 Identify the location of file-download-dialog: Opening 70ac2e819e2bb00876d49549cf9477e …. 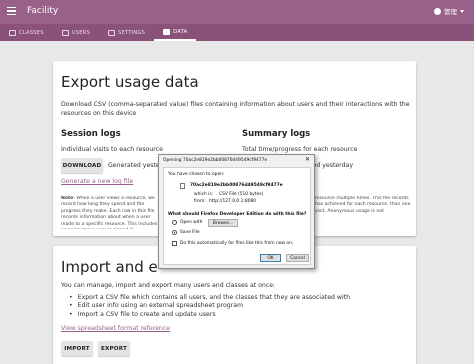
(236, 211).